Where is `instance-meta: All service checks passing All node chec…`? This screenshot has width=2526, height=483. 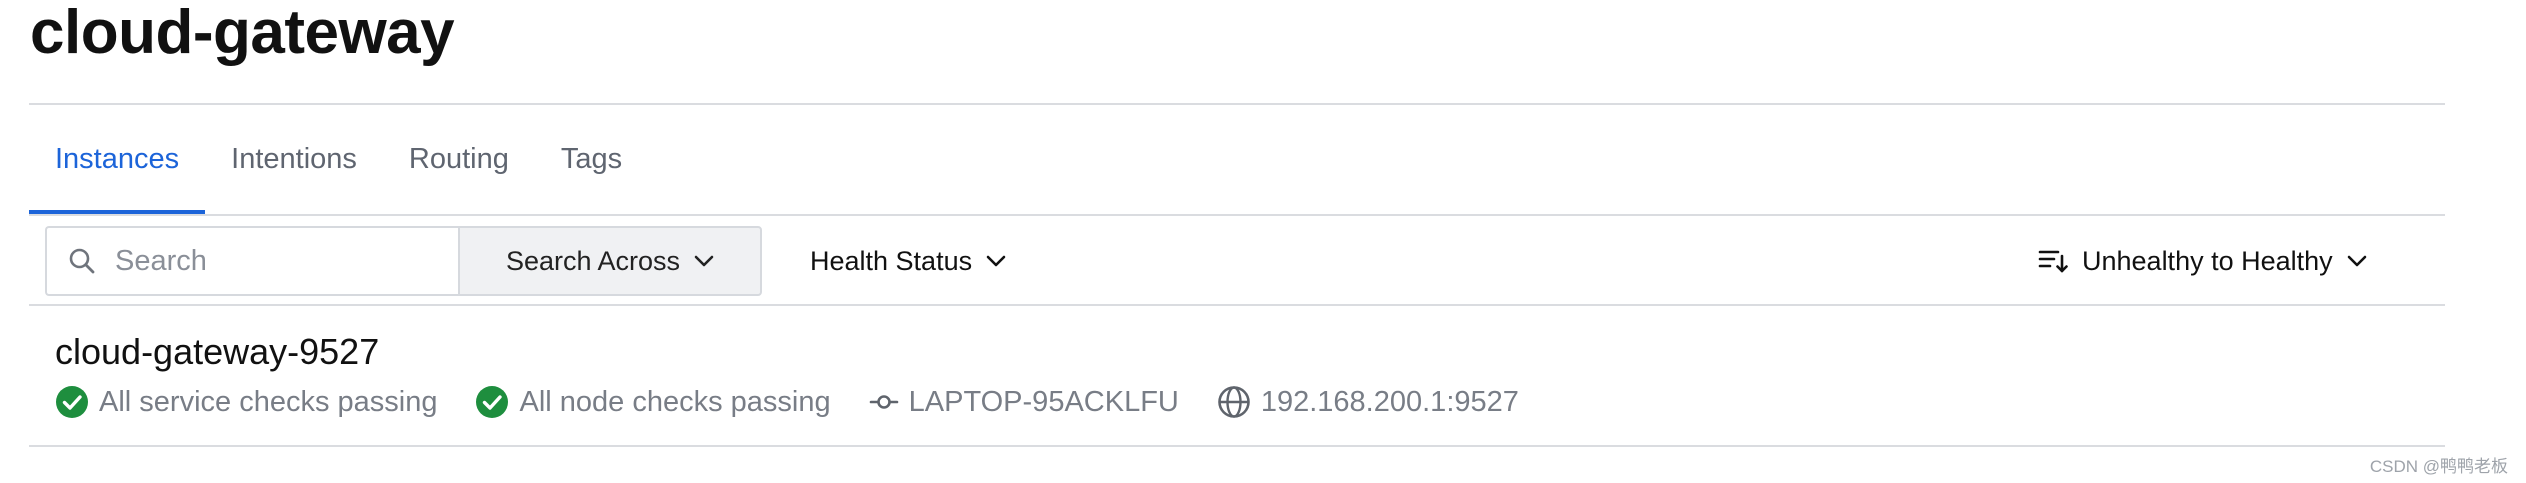 instance-meta: All service checks passing All node chec… is located at coordinates (806, 402).